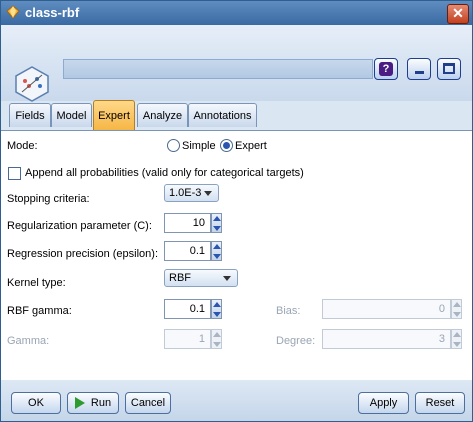 This screenshot has width=473, height=422. I want to click on title-bar: class-rbf ✕, so click(236, 13).